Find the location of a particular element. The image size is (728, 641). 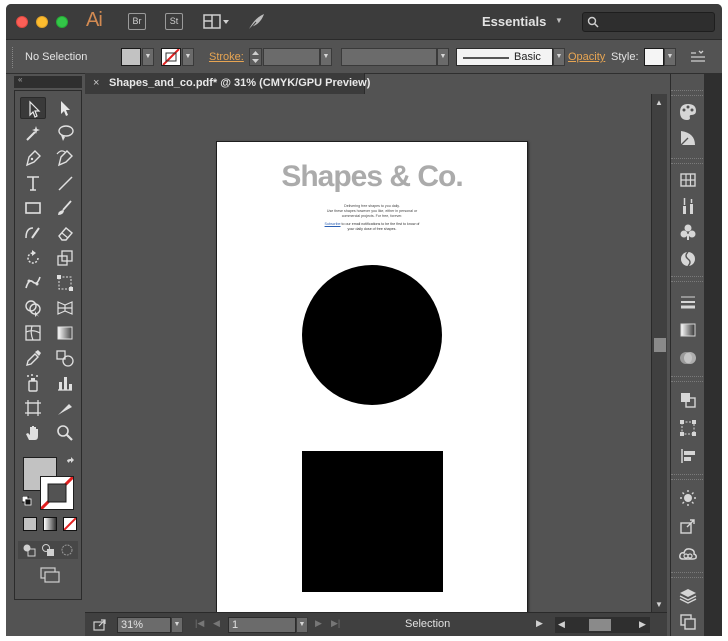

scroll-right-icon: ▶ is located at coordinates (642, 624).